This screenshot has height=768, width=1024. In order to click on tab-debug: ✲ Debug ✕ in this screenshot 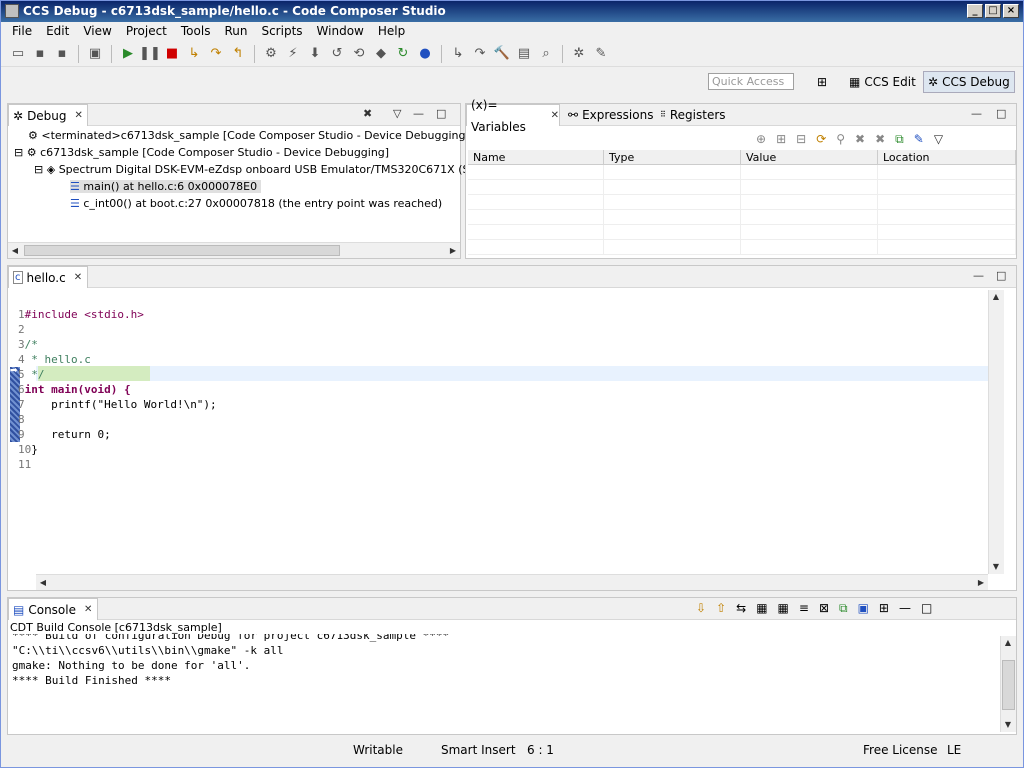, I will do `click(48, 115)`.